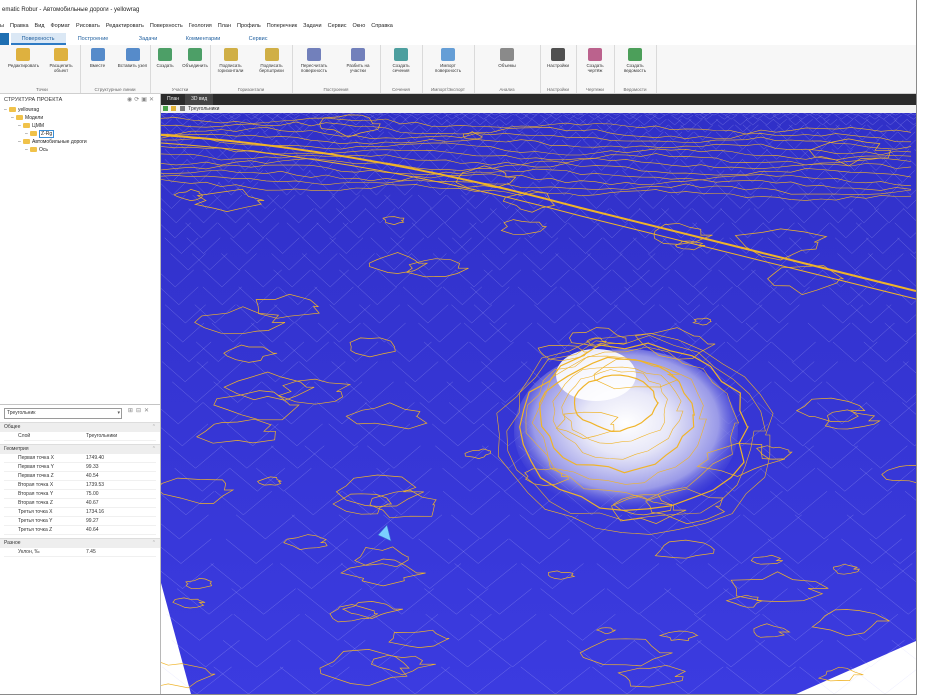 The image size is (925, 700). Describe the element at coordinates (80, 485) in the screenshot. I see `property-row: Вторая точка X 1739.53` at that location.